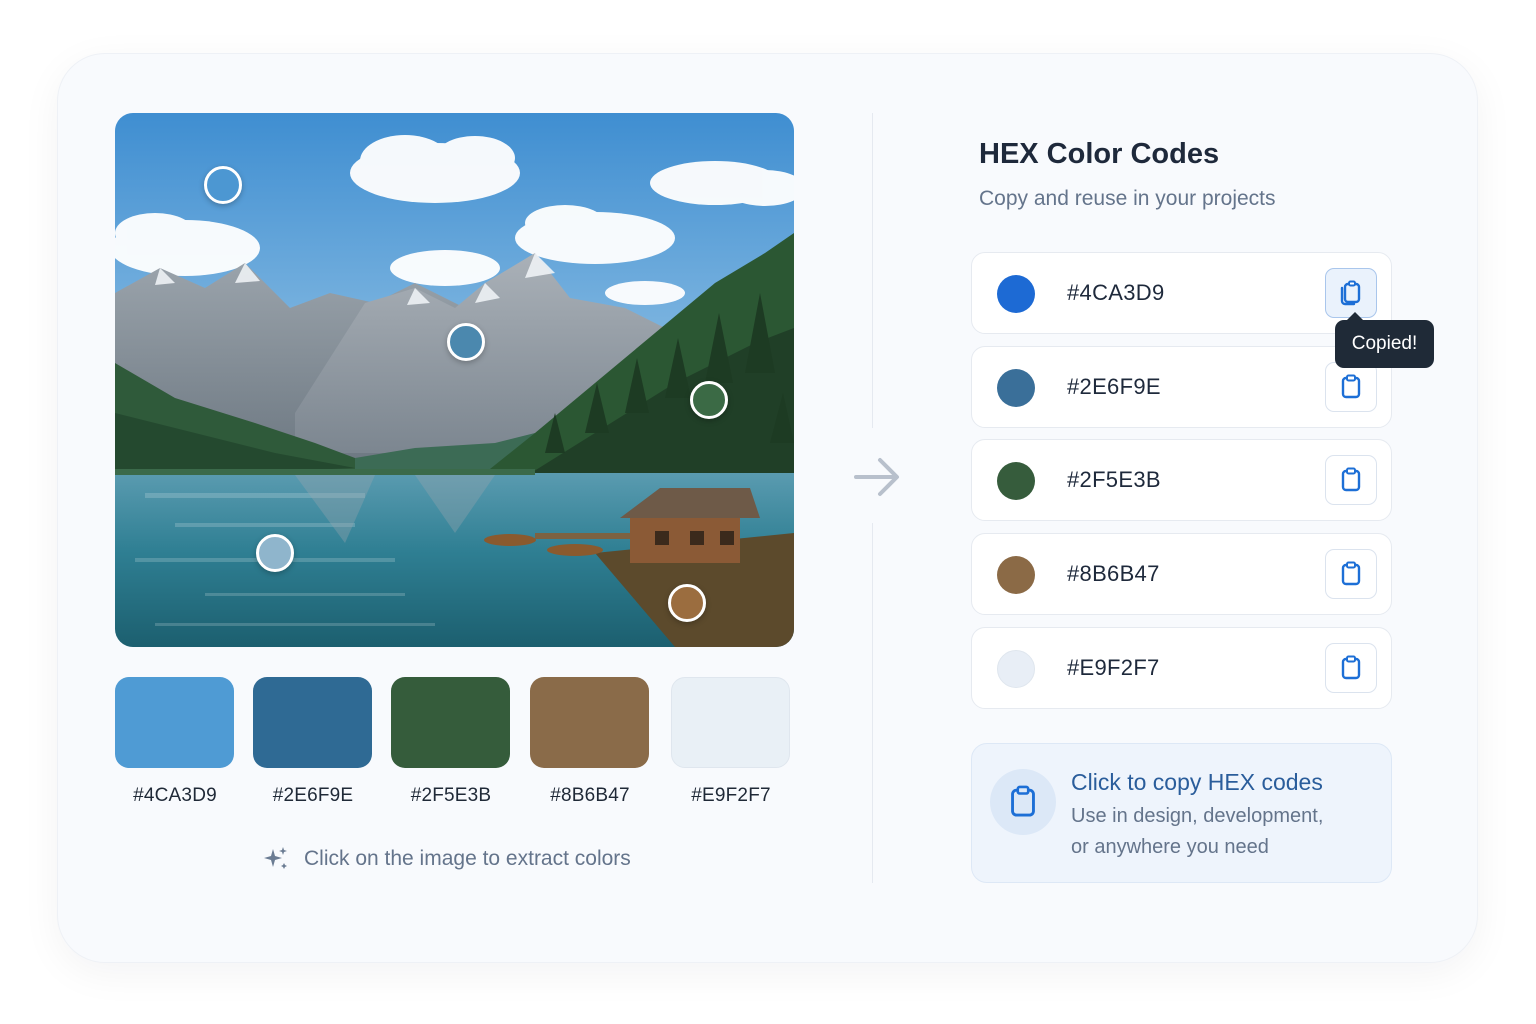  Describe the element at coordinates (467, 858) in the screenshot. I see `hint-text: Click on the image to extract colors` at that location.